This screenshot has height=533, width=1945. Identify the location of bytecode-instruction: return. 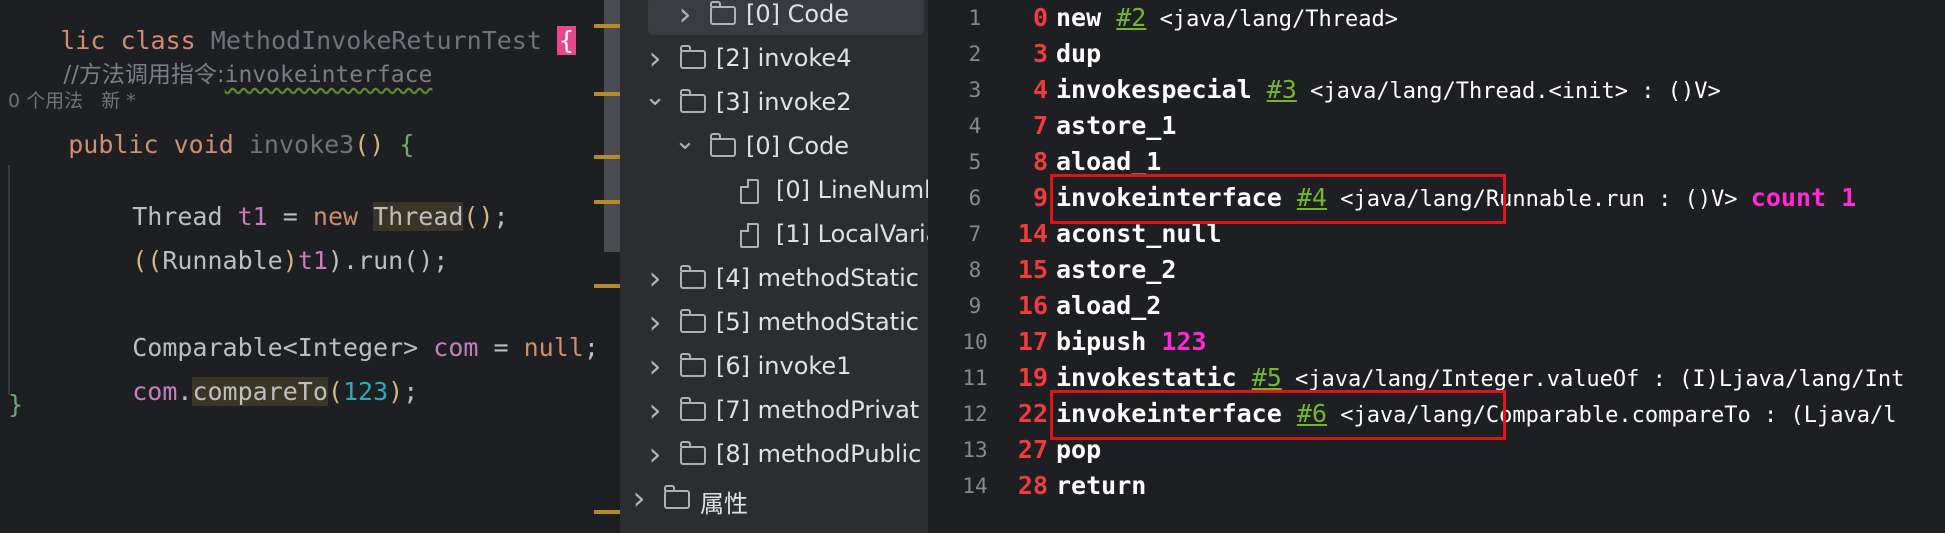
(1101, 485).